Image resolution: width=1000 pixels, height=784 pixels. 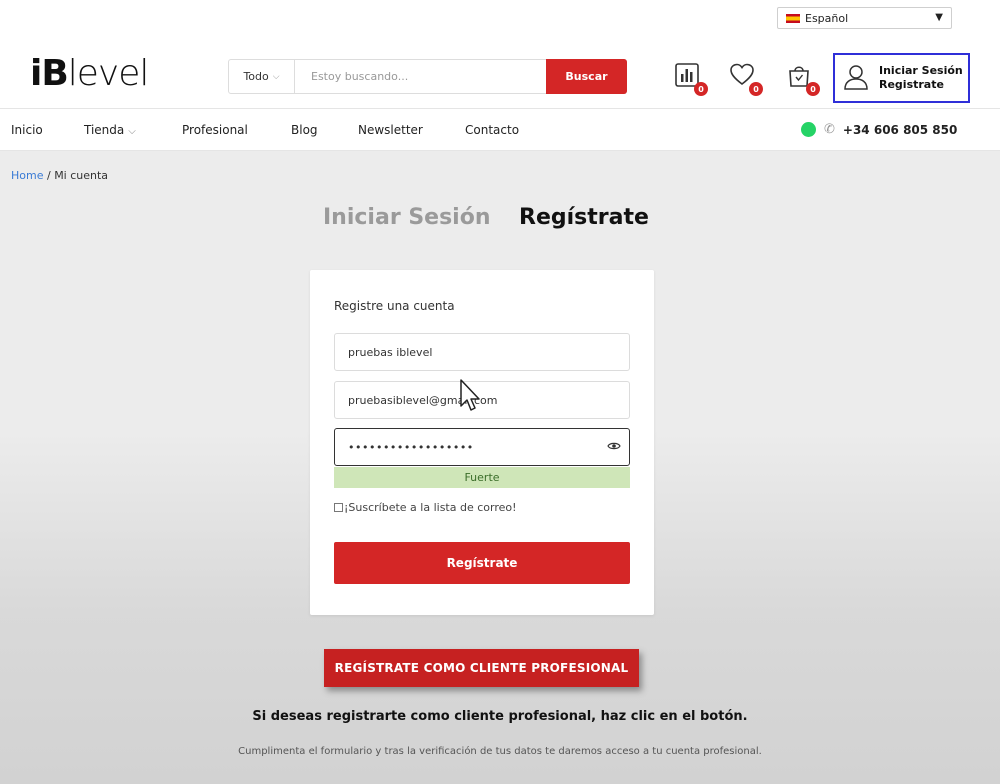 I want to click on nav-item-blog: Blog, so click(x=304, y=130).